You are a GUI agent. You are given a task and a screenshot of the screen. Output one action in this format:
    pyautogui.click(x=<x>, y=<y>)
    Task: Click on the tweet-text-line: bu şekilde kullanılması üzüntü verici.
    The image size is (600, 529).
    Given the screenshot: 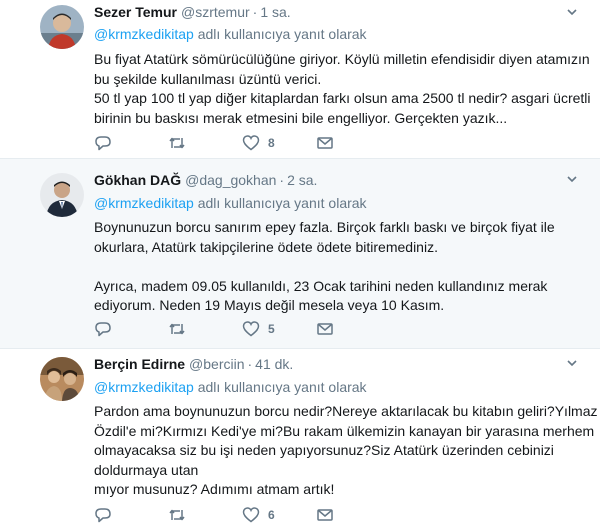 What is the action you would take?
    pyautogui.click(x=208, y=78)
    